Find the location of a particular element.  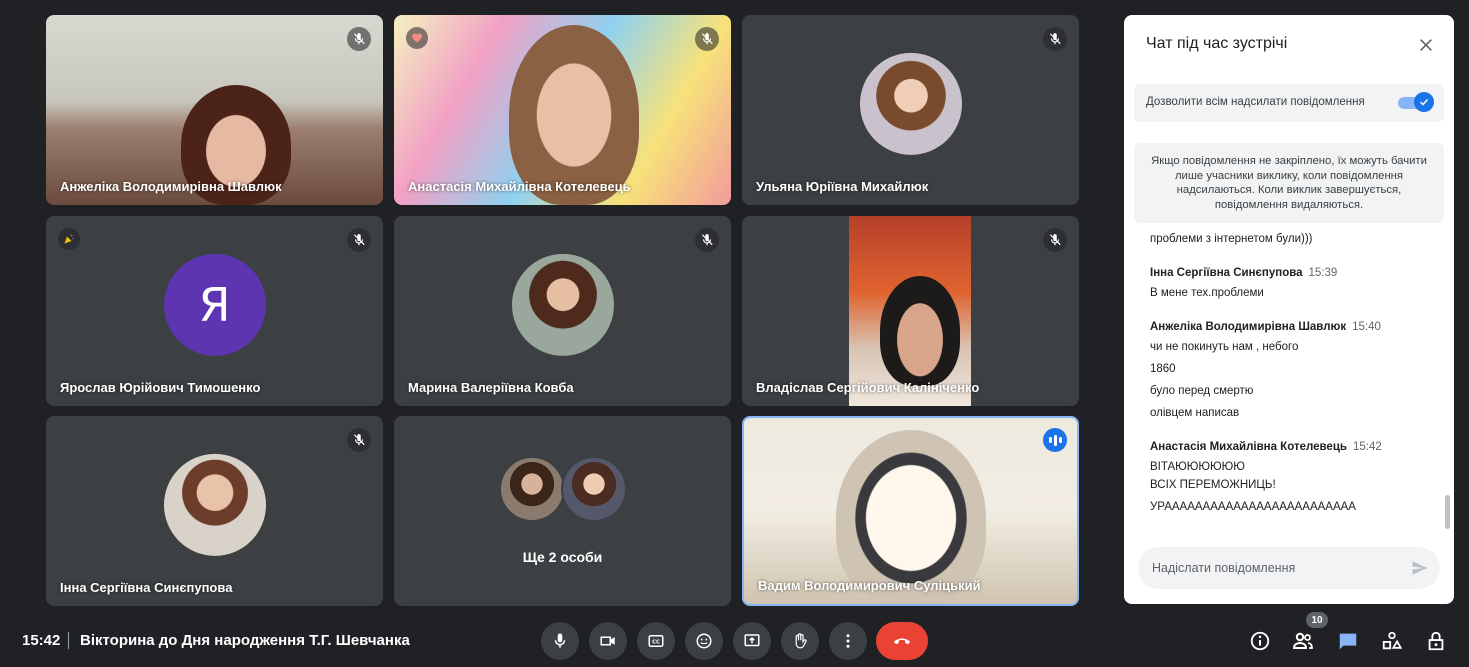

allow-messages-label: Дозволити всім надсилати повідомлення is located at coordinates (1255, 102).